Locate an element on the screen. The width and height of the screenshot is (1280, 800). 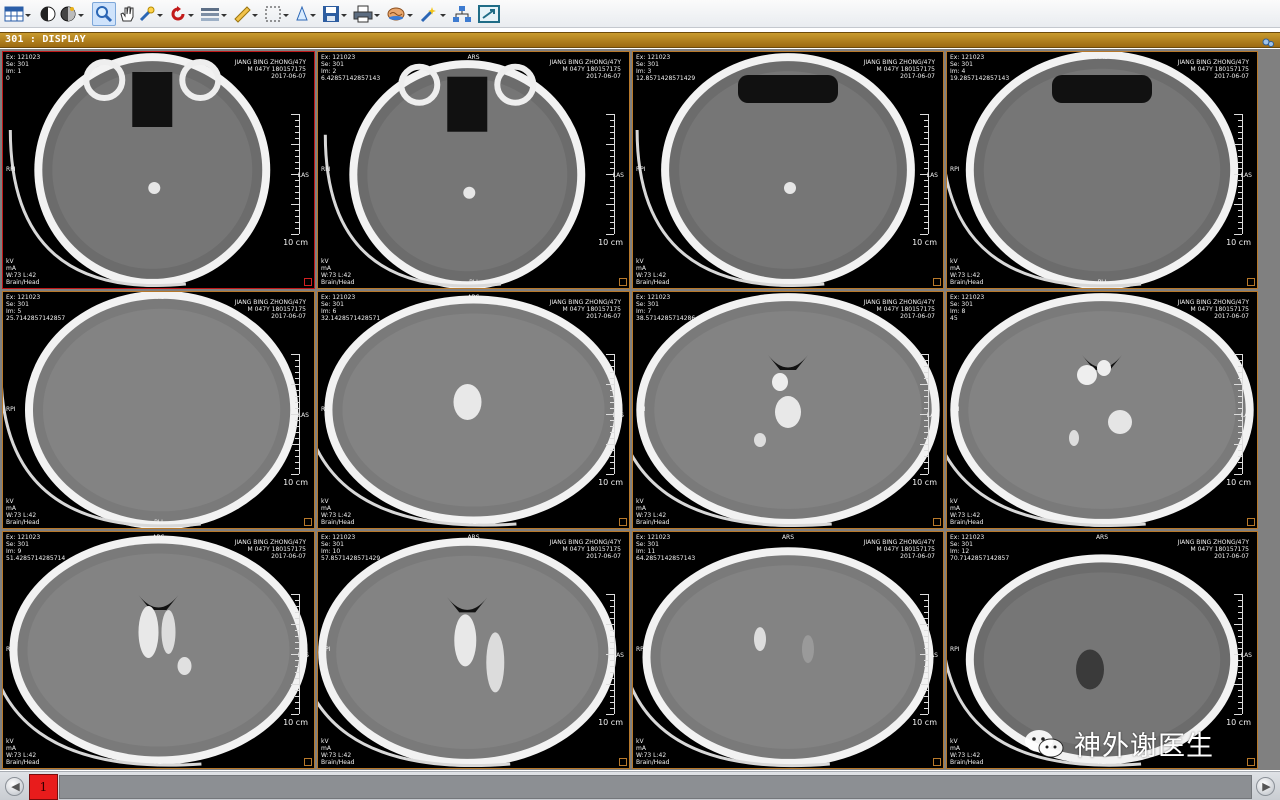
layout-grid-button is located at coordinates (17, 14).